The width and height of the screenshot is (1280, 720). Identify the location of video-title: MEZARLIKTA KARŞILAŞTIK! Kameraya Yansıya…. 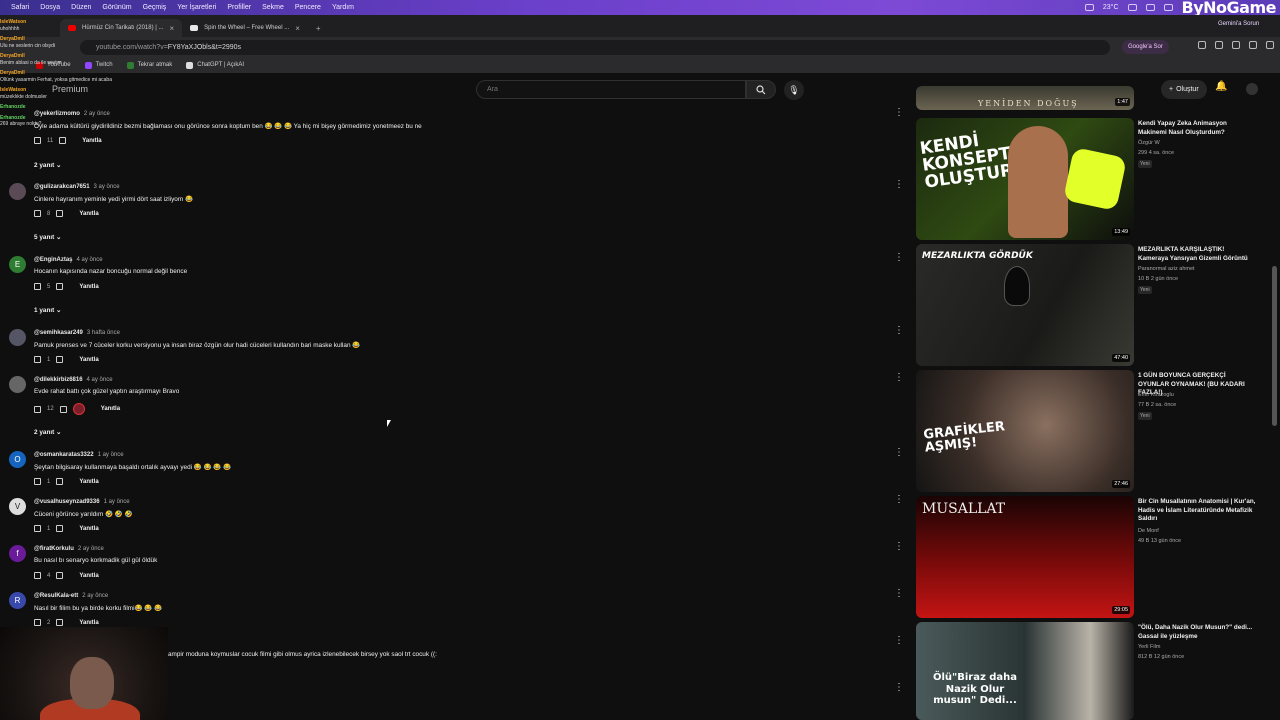
(1197, 254).